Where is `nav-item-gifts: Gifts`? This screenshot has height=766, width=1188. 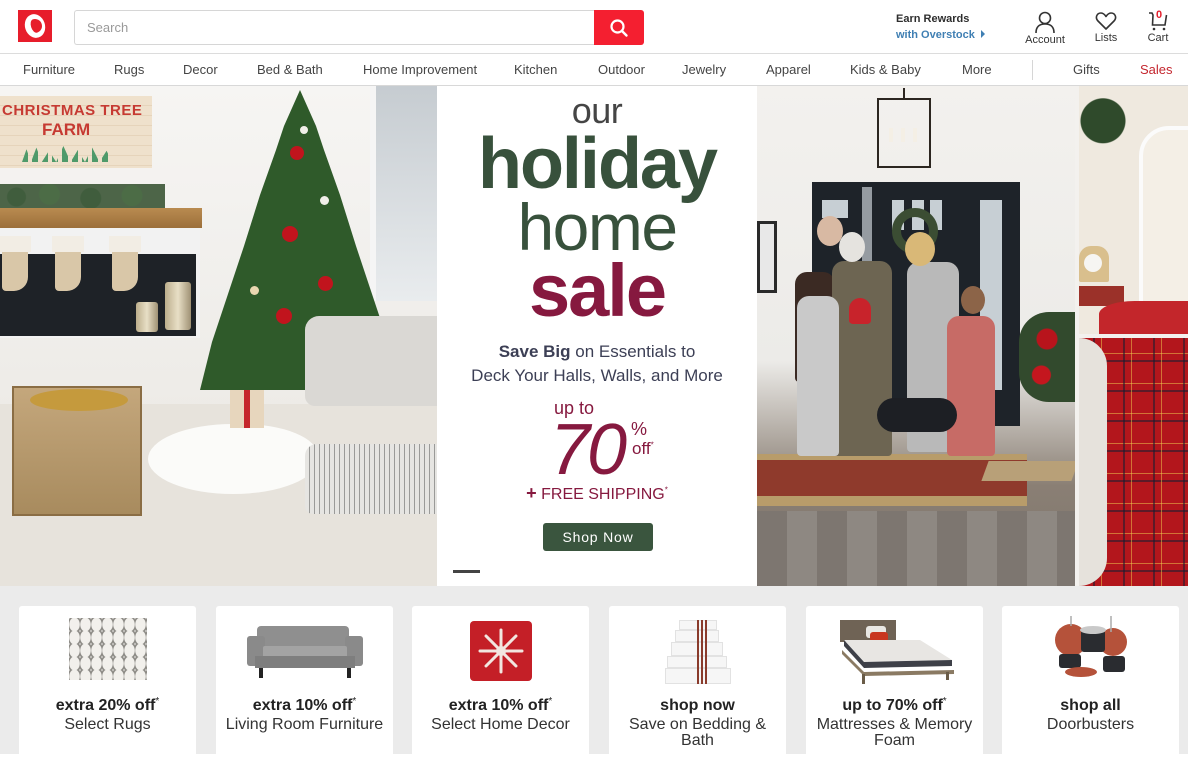 nav-item-gifts: Gifts is located at coordinates (1086, 69).